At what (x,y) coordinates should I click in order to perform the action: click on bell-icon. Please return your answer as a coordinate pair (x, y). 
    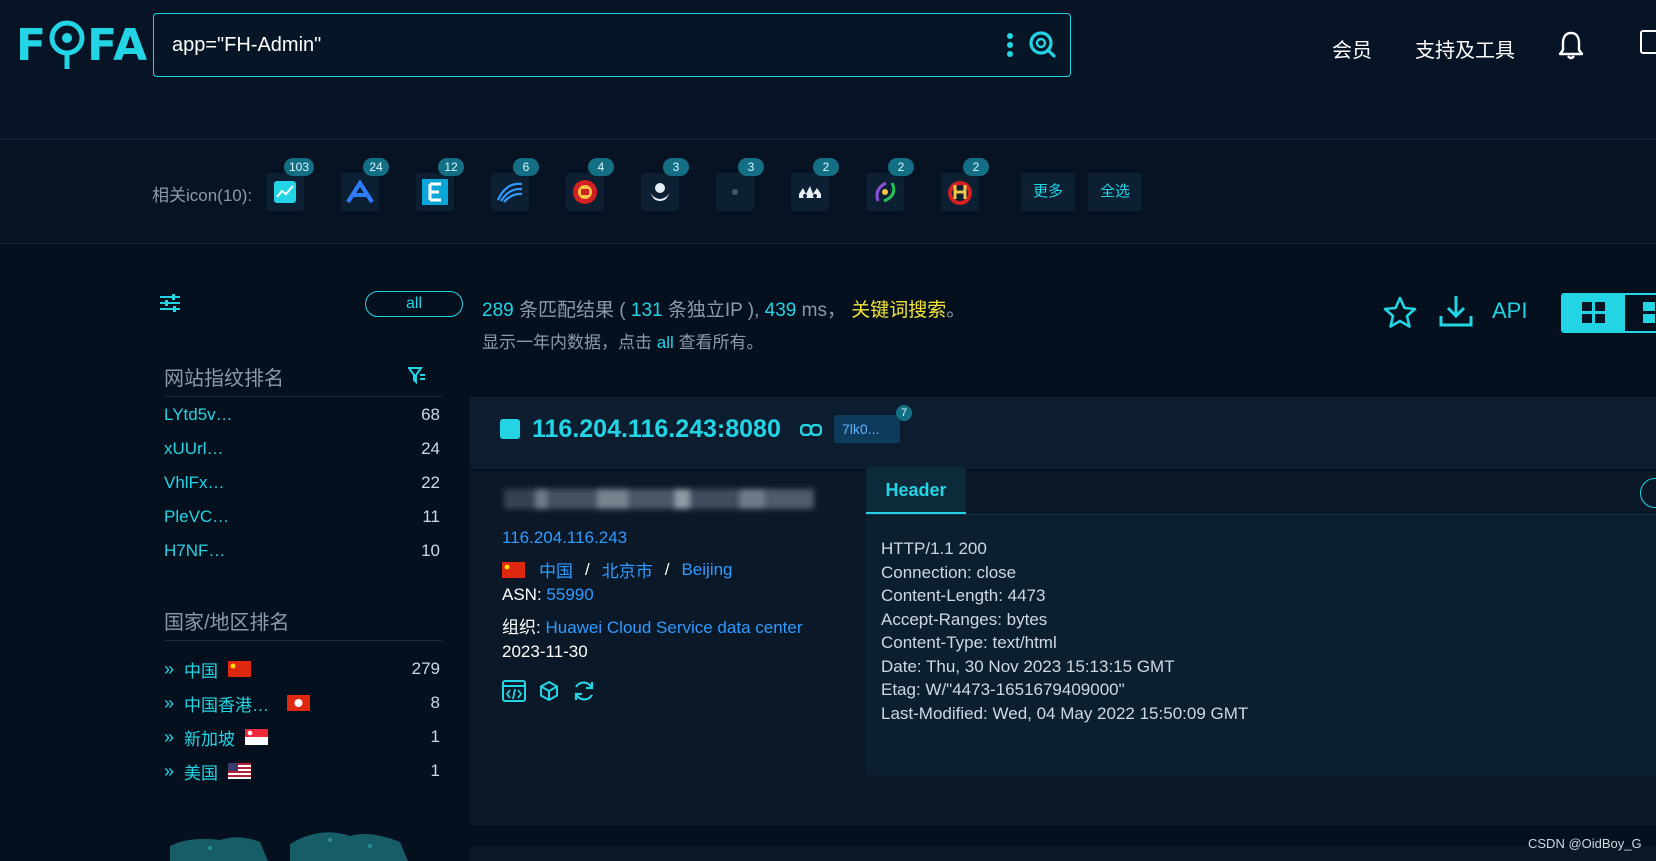
    Looking at the image, I should click on (1571, 47).